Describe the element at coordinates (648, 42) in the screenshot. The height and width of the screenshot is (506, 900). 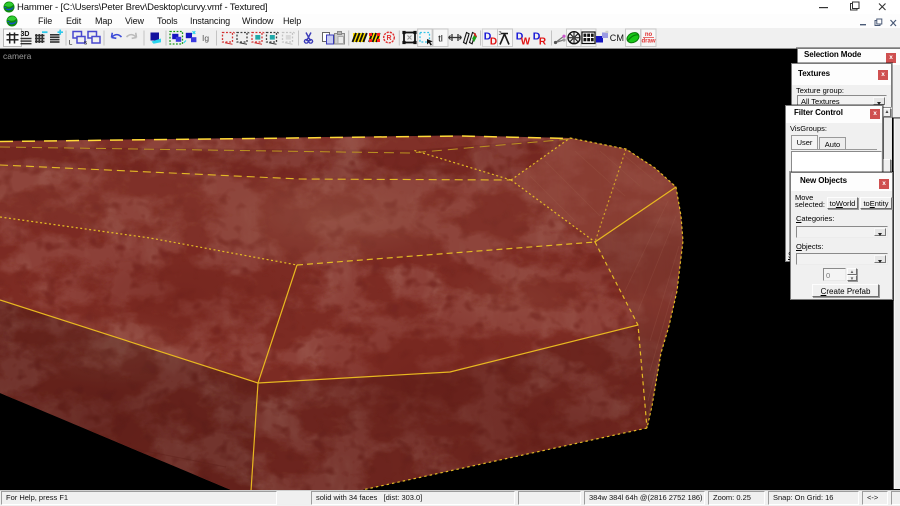
I see `svg-text: draw` at that location.